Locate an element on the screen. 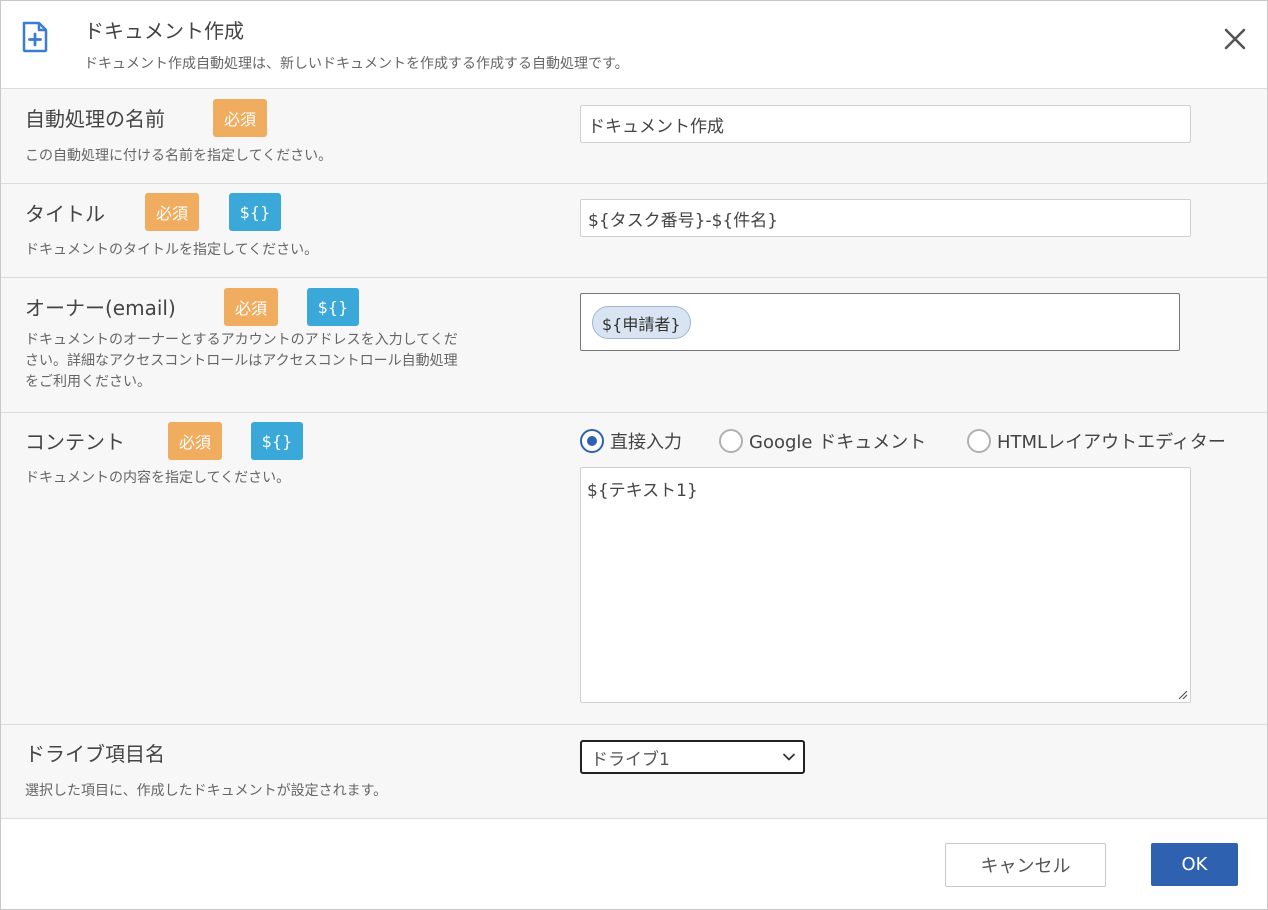  owner-input: ${申請者} is located at coordinates (880, 322).